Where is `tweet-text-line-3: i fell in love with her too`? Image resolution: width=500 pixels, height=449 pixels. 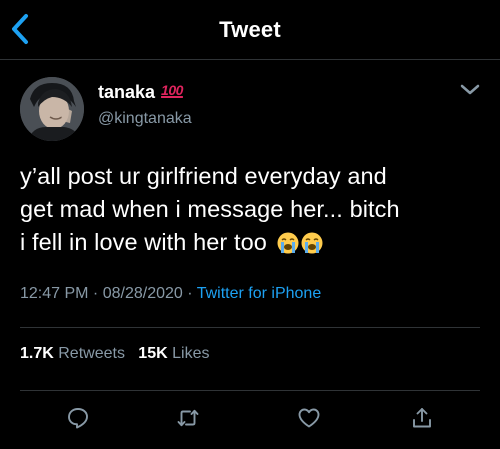 tweet-text-line-3: i fell in love with her too is located at coordinates (255, 242).